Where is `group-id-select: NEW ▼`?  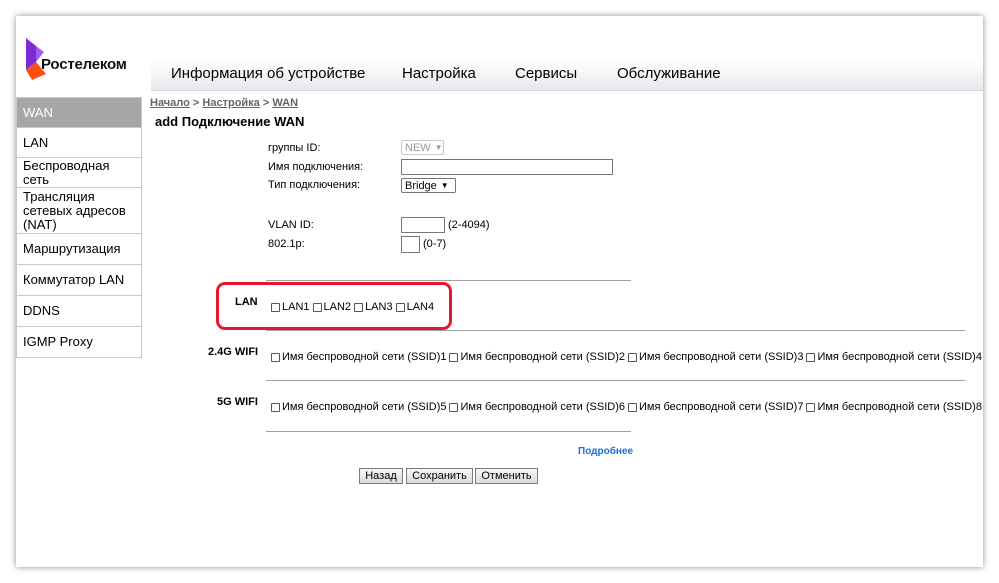 group-id-select: NEW ▼ is located at coordinates (422, 147).